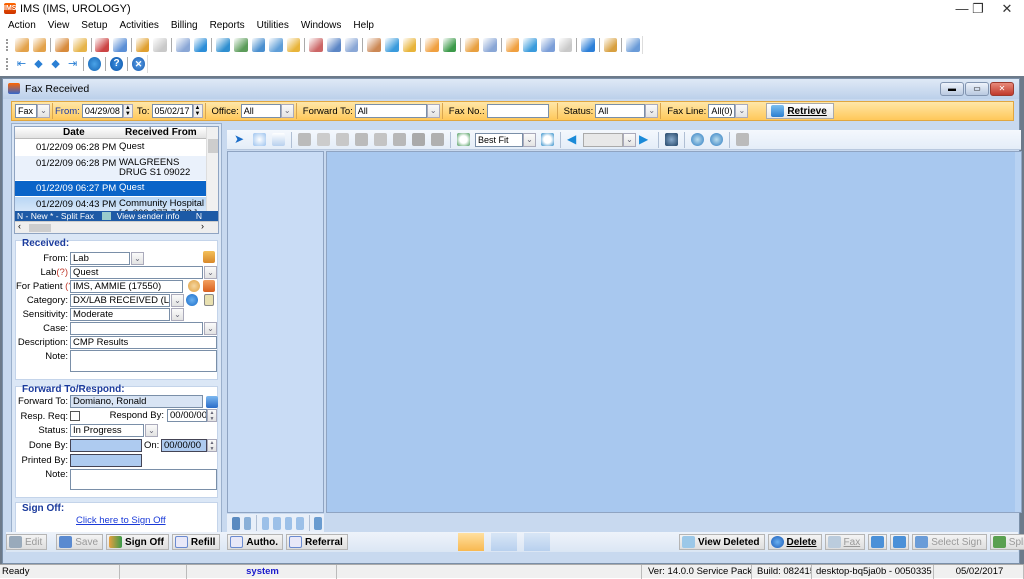  Describe the element at coordinates (391, 111) in the screenshot. I see `forward-to-select: All` at that location.